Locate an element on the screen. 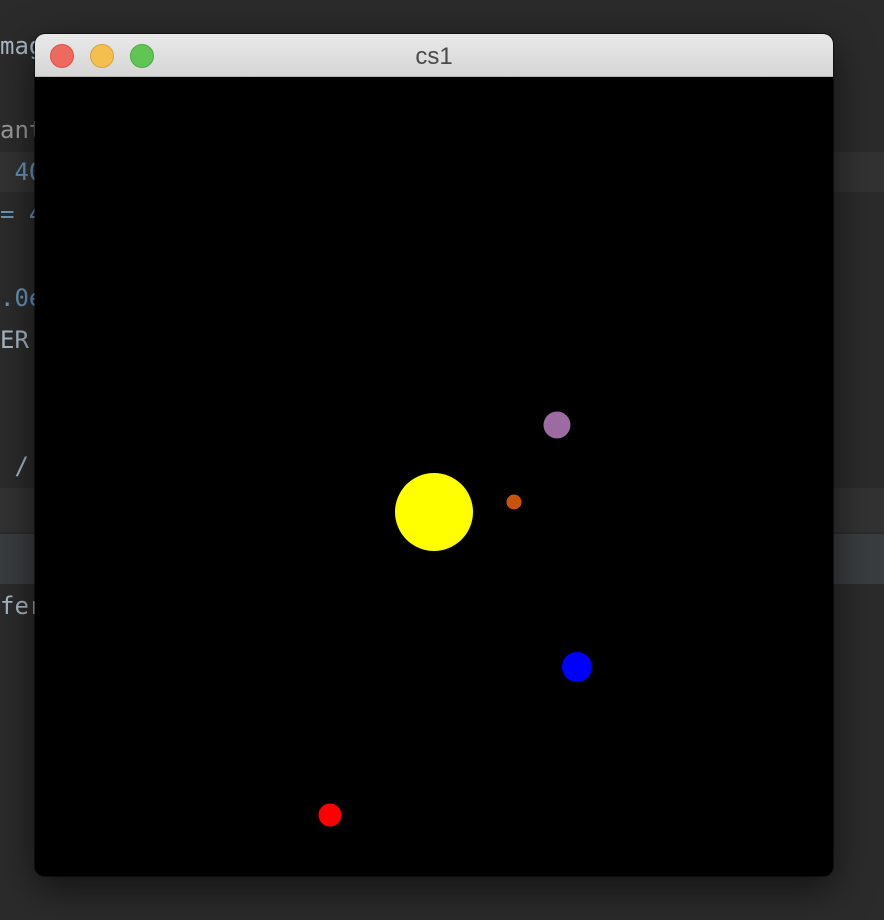  solar-system-drawing is located at coordinates (455, 619).